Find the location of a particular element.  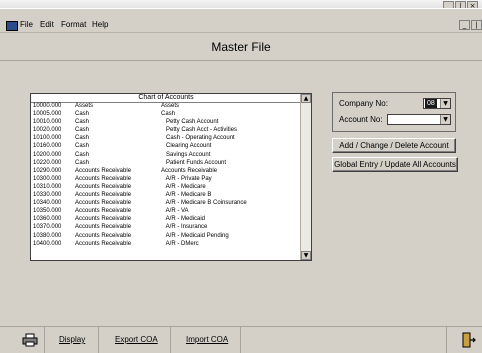

account-description: Cash is located at coordinates (168, 114).